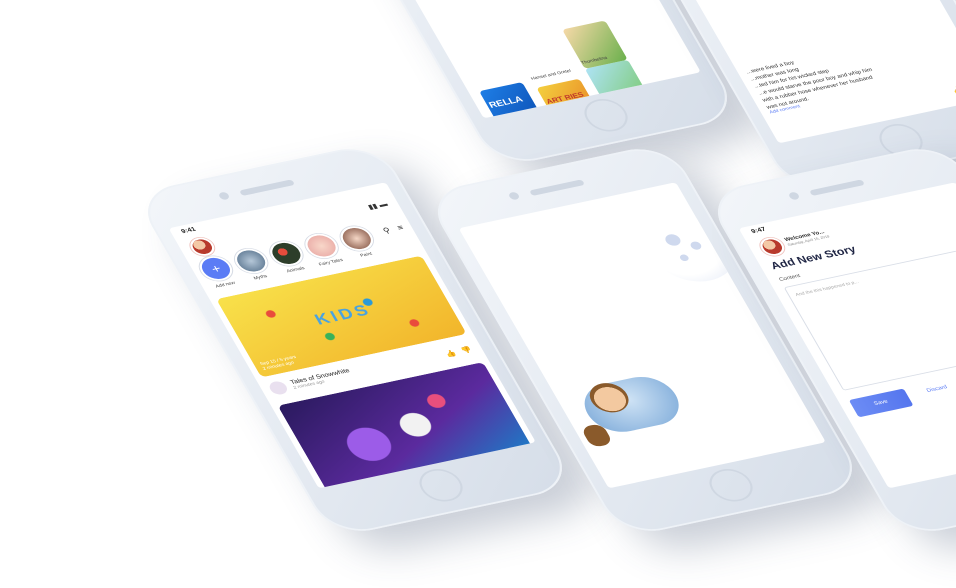 The width and height of the screenshot is (956, 588). I want to click on category-paint: Paint, so click(358, 241).